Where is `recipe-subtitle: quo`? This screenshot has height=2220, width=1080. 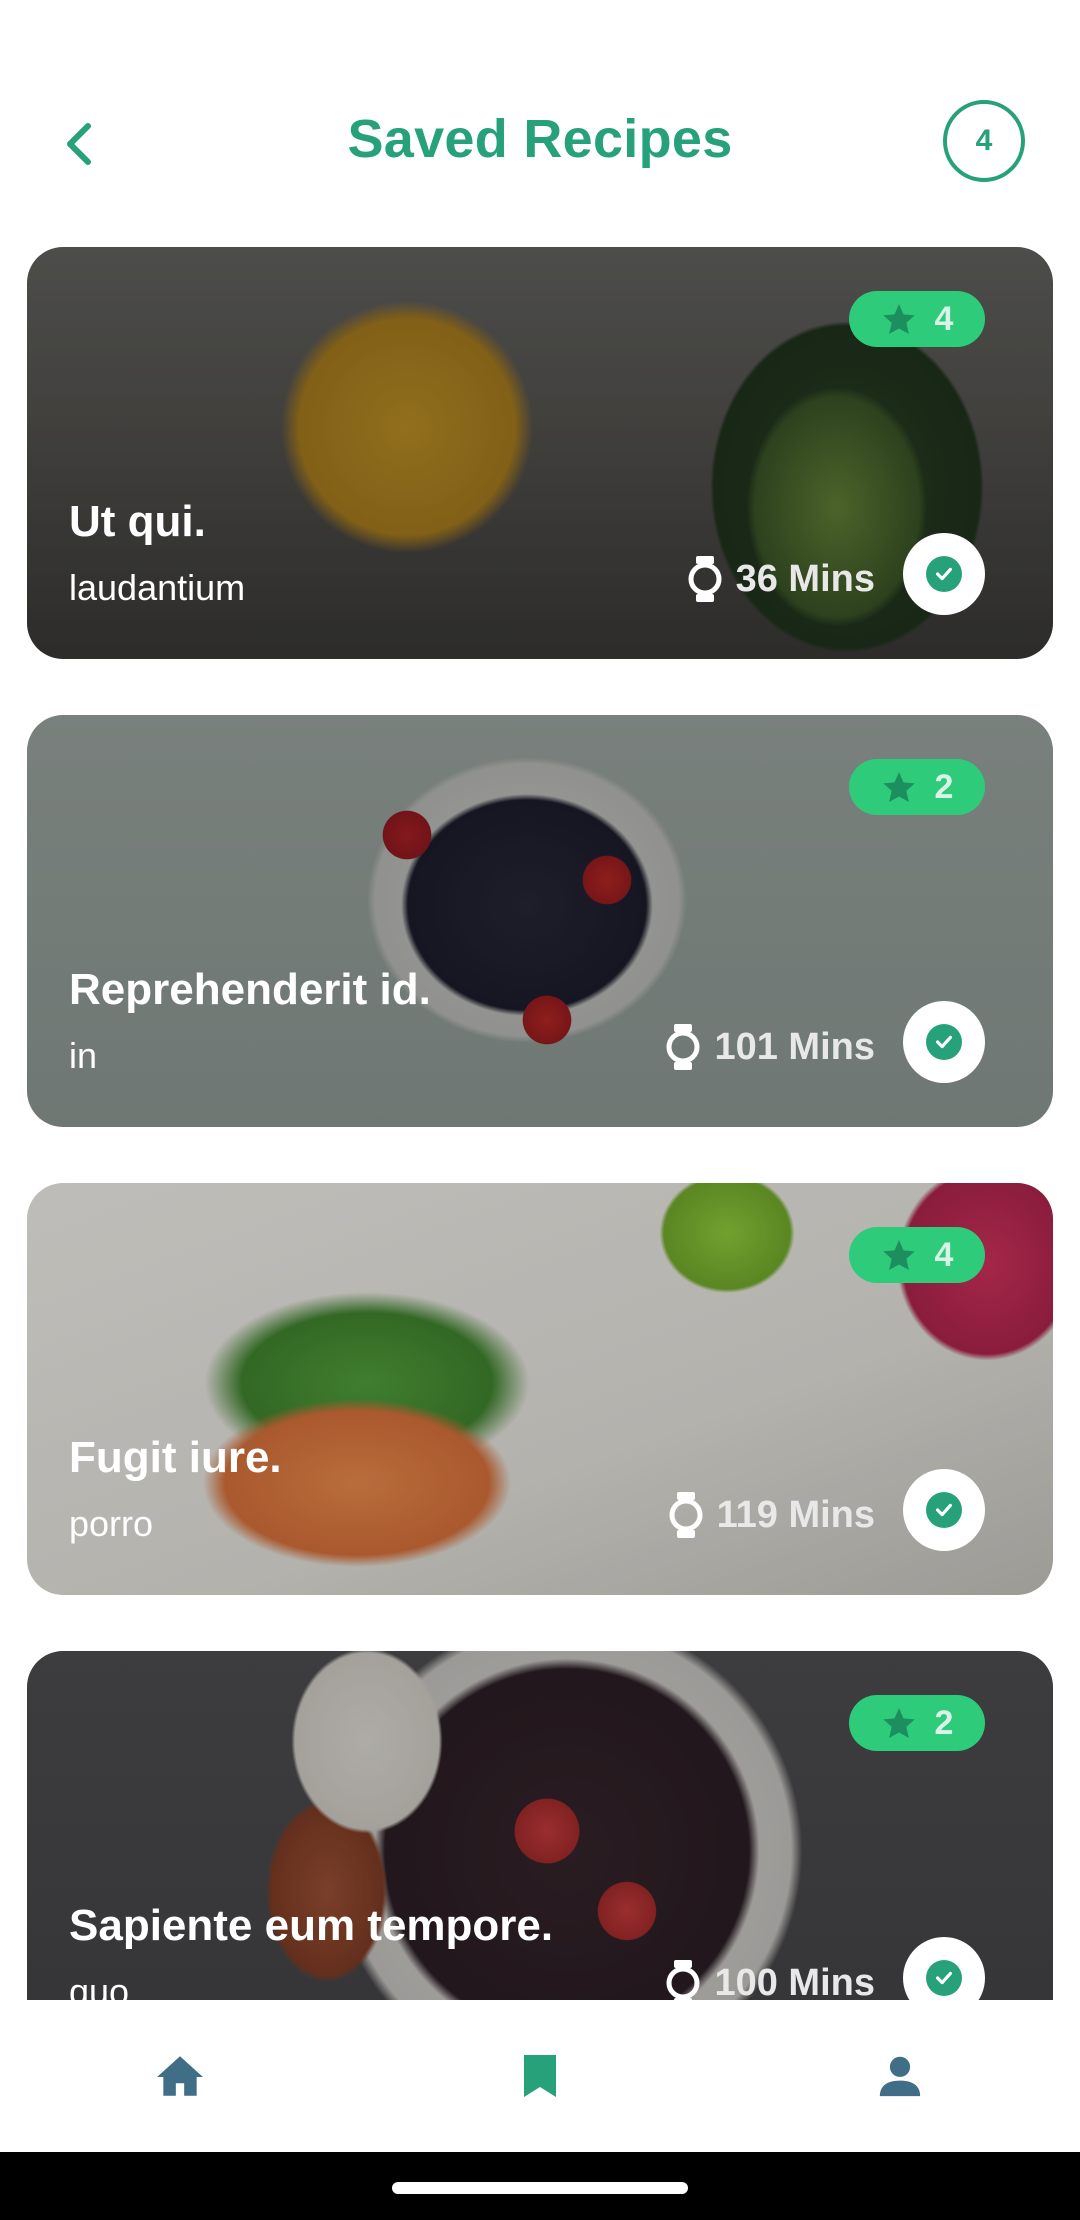 recipe-subtitle: quo is located at coordinates (99, 1985).